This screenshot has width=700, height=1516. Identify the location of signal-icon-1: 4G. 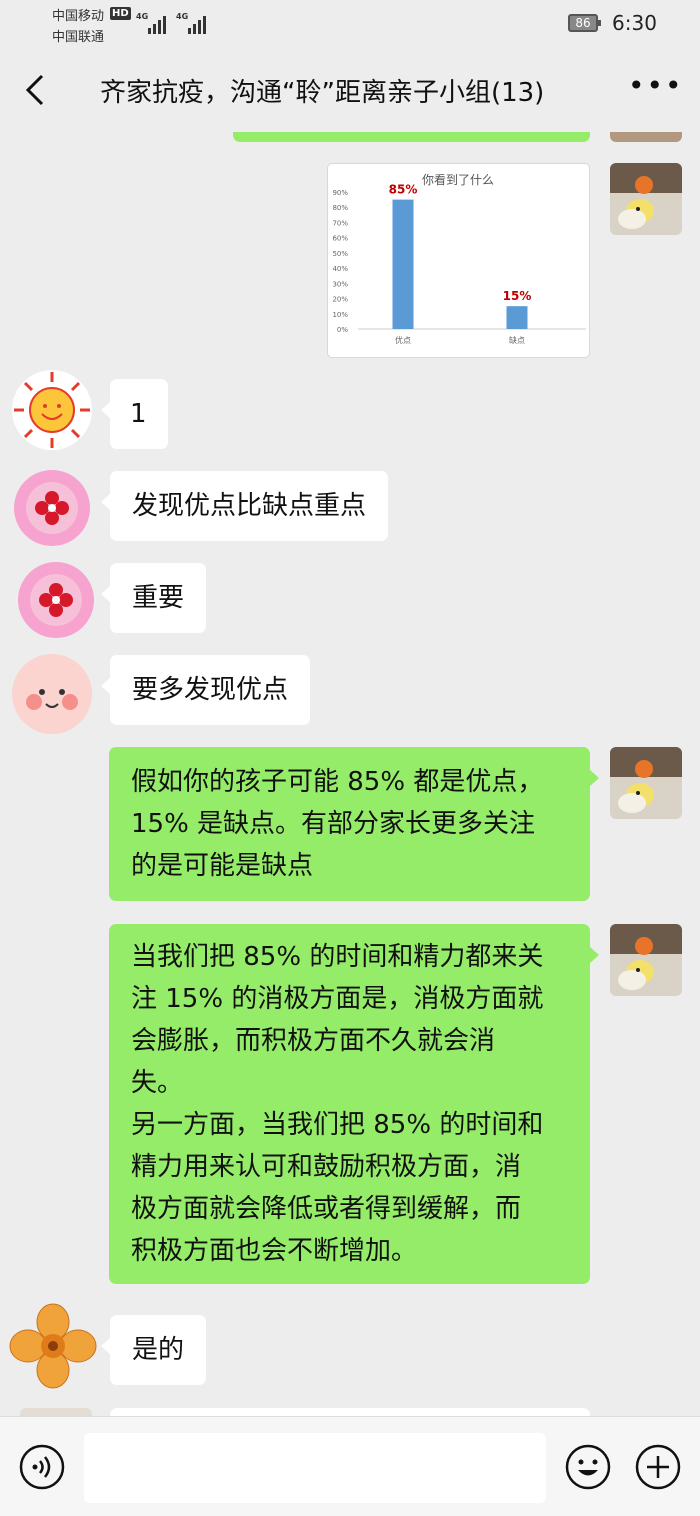
(154, 23).